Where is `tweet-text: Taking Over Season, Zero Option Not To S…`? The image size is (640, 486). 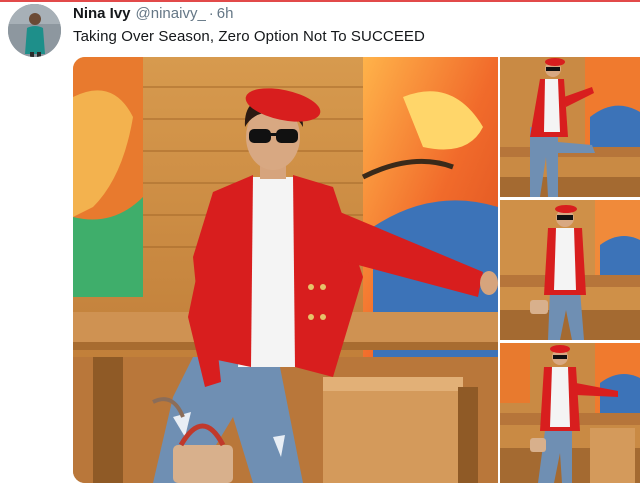 tweet-text: Taking Over Season, Zero Option Not To S… is located at coordinates (249, 36).